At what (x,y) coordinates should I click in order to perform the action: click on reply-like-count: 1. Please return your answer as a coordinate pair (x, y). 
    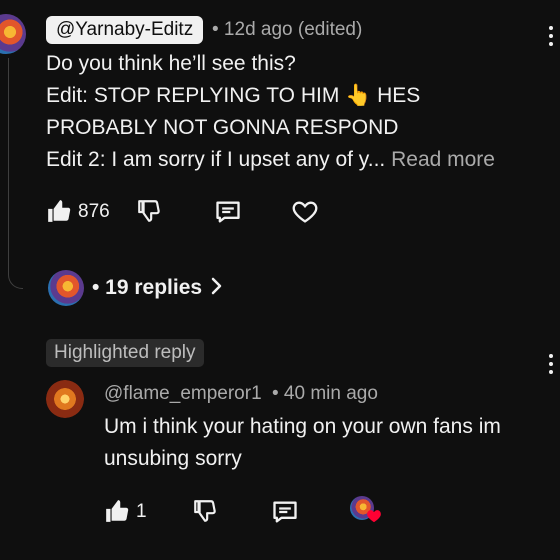
    Looking at the image, I should click on (141, 511).